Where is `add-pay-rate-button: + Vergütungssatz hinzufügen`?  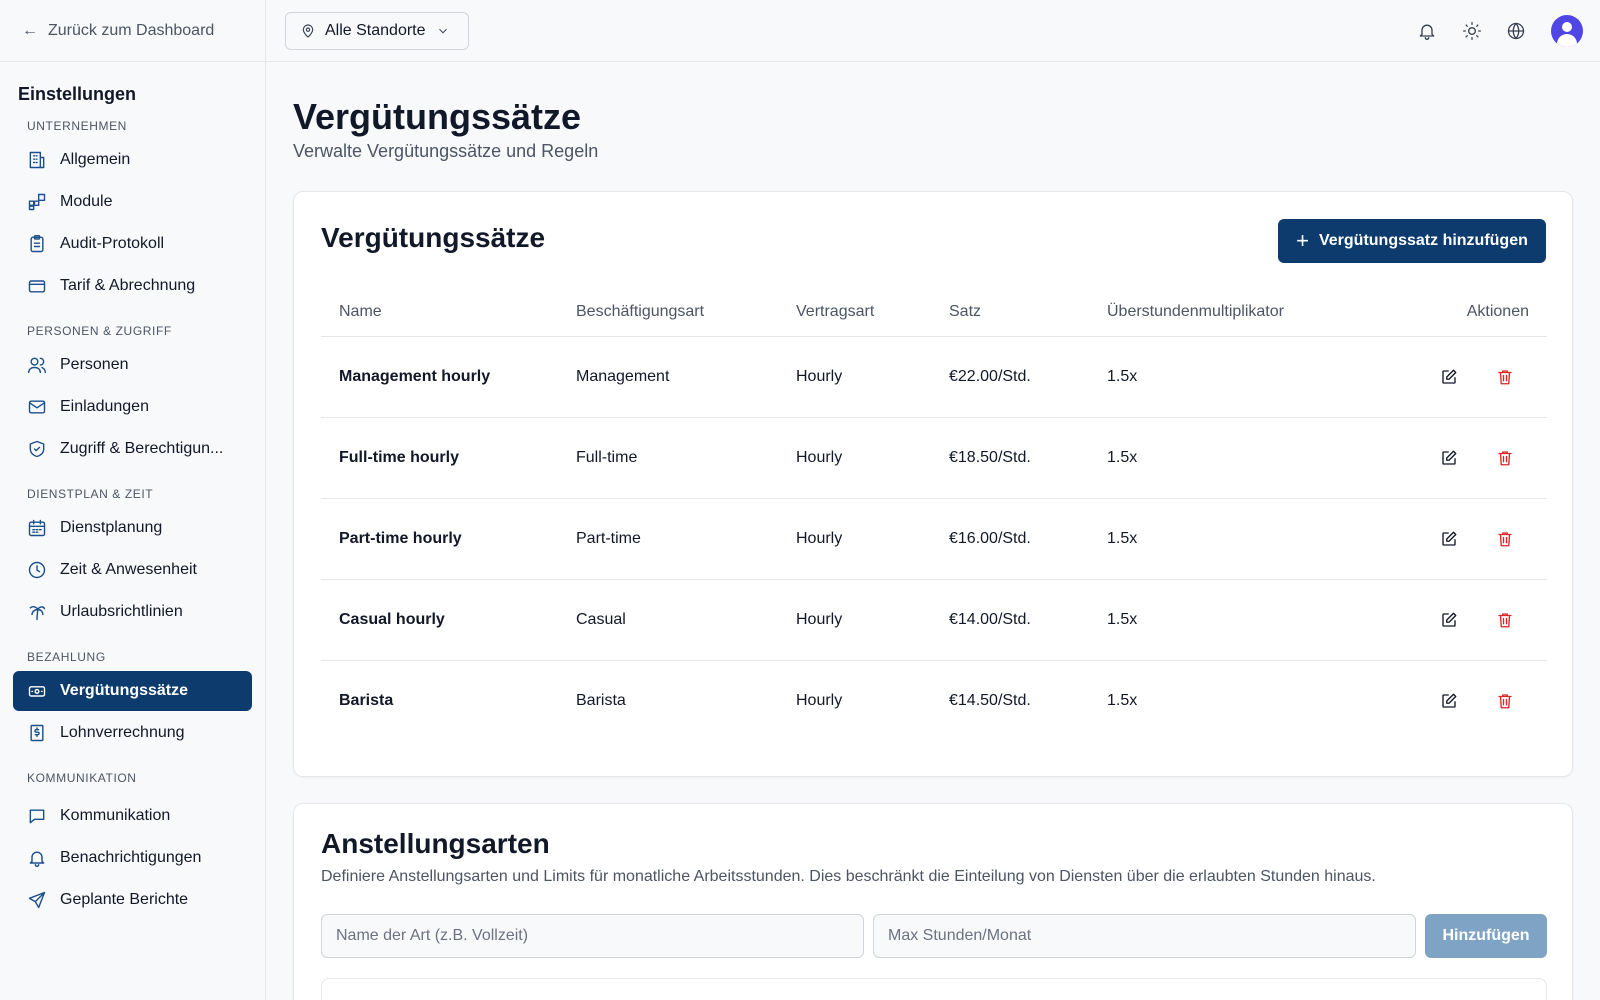 add-pay-rate-button: + Vergütungssatz hinzufügen is located at coordinates (1412, 241).